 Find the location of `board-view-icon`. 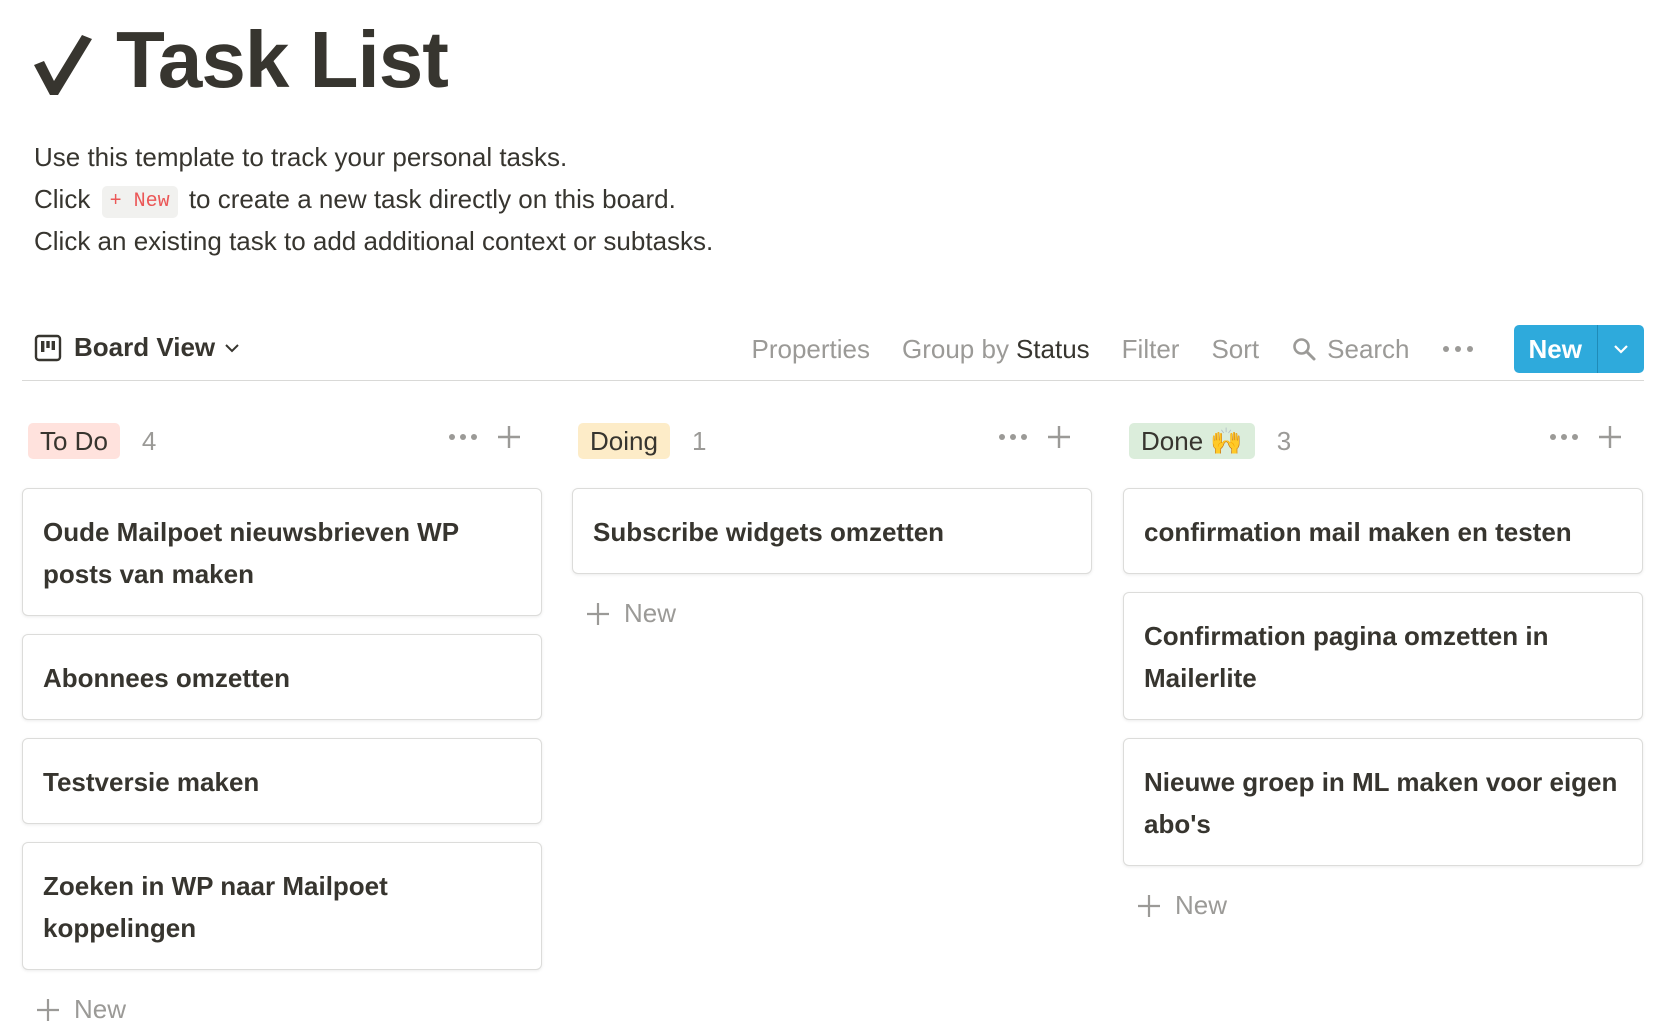

board-view-icon is located at coordinates (48, 347).